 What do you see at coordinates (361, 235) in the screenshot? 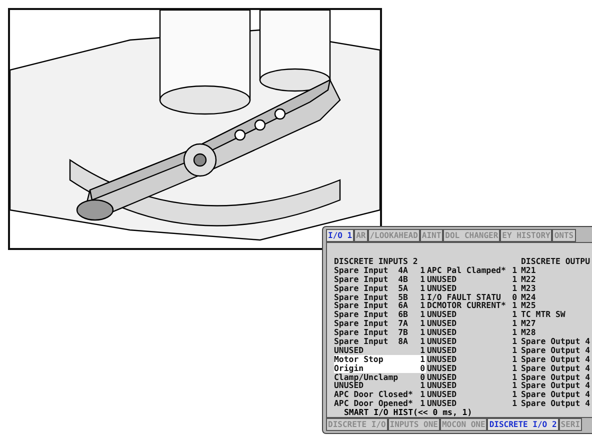
I see `tab: AR` at bounding box center [361, 235].